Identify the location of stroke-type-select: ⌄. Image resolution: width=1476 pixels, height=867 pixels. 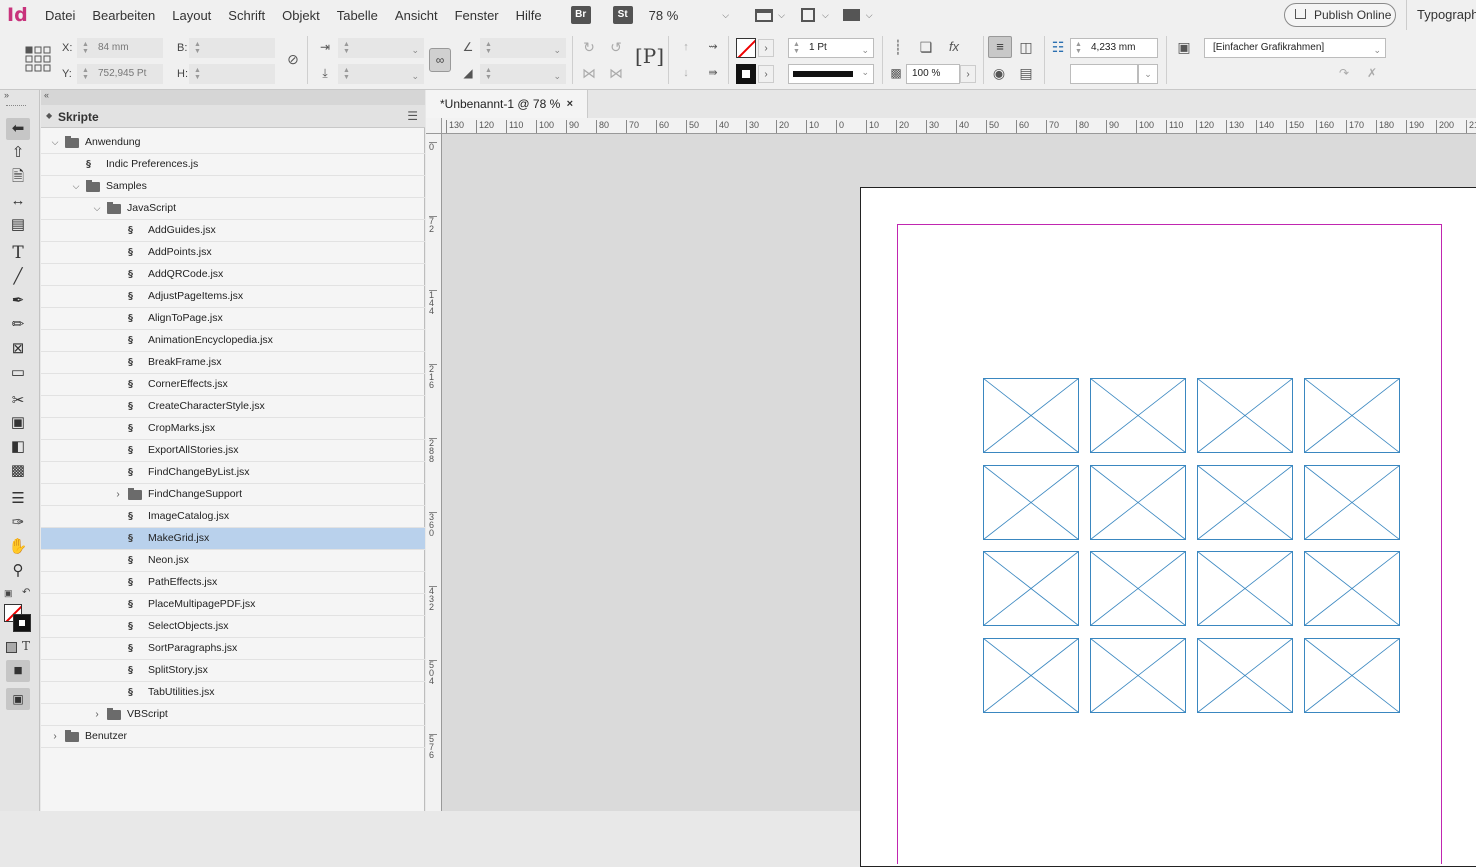
(831, 74).